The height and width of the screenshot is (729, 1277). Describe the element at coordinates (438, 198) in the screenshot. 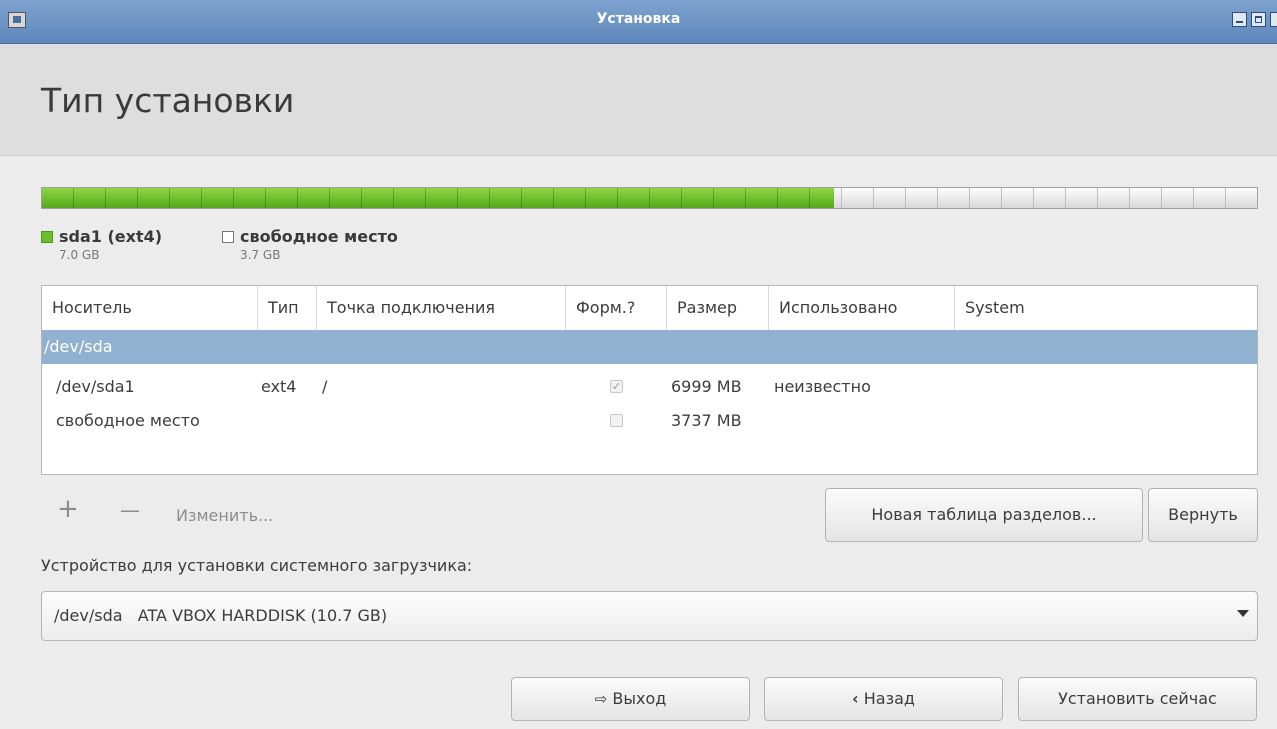

I see `partition-used-segment` at that location.